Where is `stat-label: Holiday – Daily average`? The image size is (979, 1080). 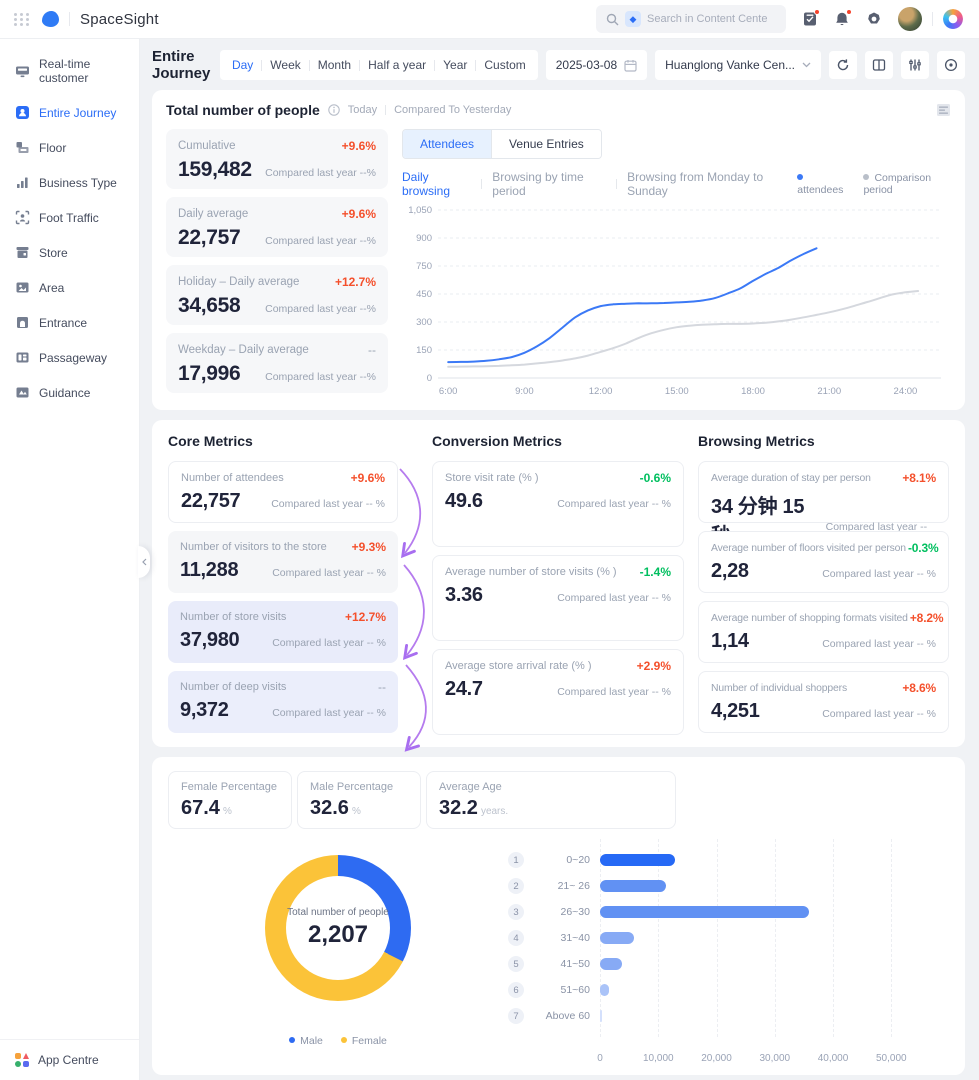 stat-label: Holiday – Daily average is located at coordinates (239, 282).